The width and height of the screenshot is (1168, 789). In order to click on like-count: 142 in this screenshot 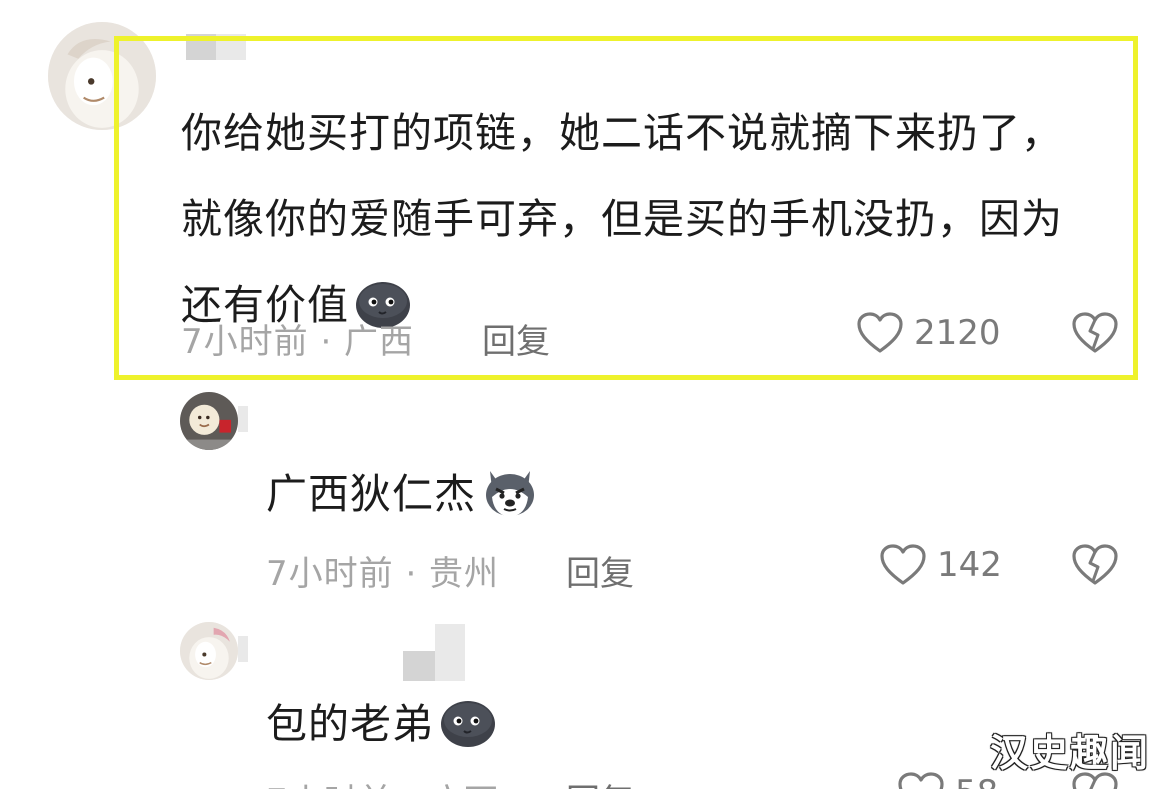, I will do `click(969, 565)`.